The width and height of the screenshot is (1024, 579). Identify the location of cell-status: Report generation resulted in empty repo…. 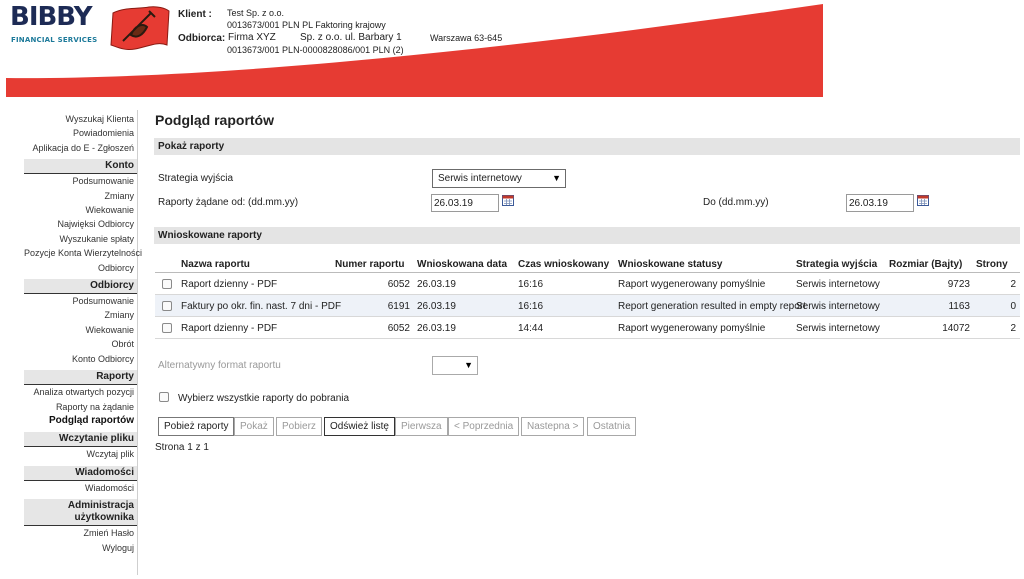
(712, 306).